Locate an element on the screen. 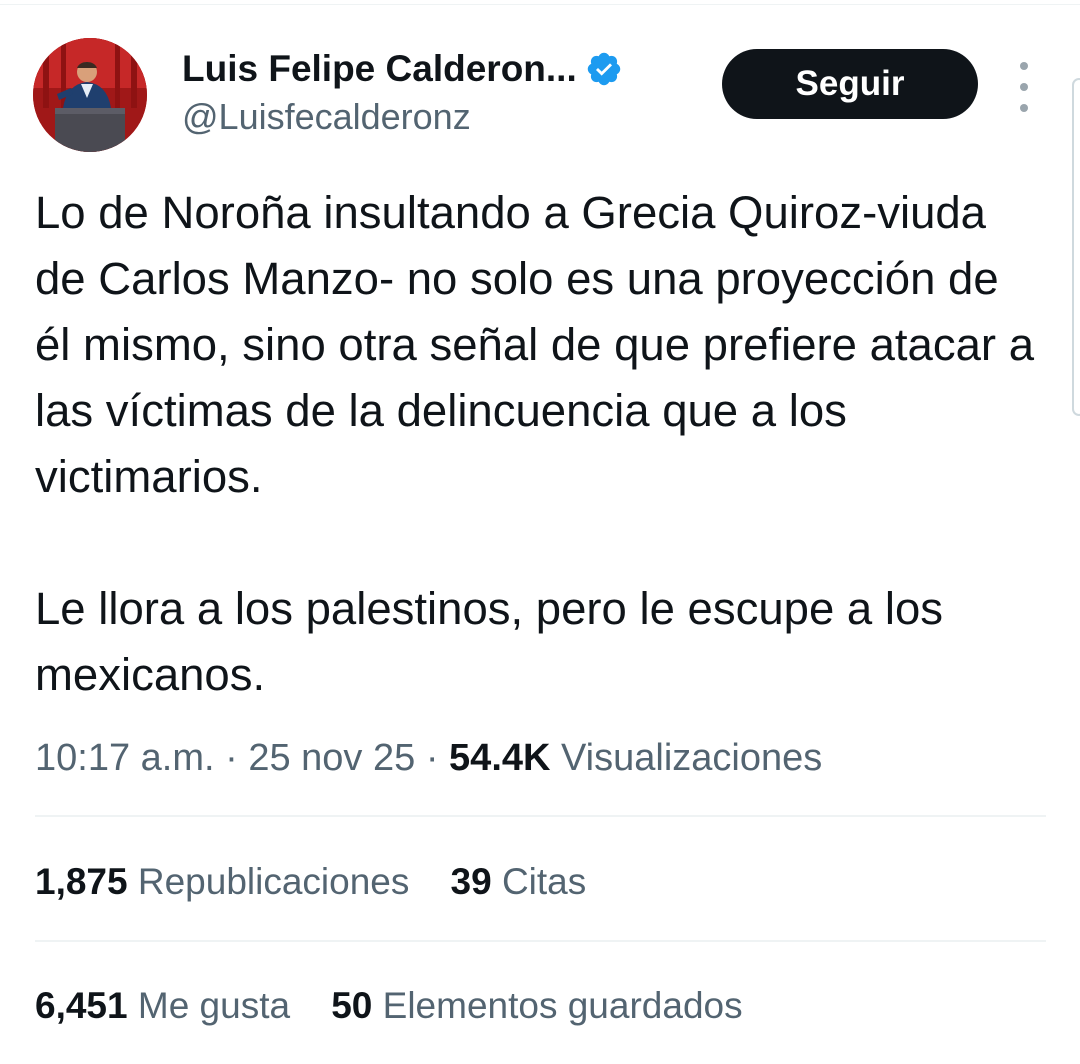 The width and height of the screenshot is (1080, 1064). bookmarks-stat: 50 Elementos guardados is located at coordinates (536, 1006).